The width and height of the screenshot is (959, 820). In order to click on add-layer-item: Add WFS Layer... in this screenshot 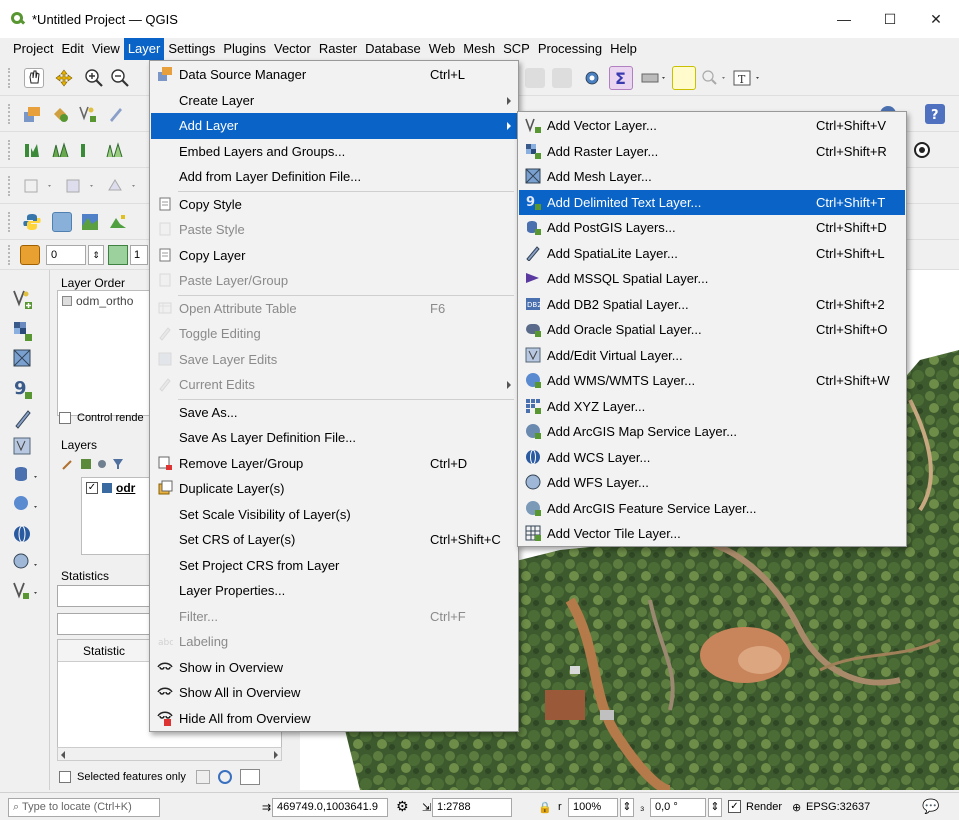, I will do `click(712, 483)`.